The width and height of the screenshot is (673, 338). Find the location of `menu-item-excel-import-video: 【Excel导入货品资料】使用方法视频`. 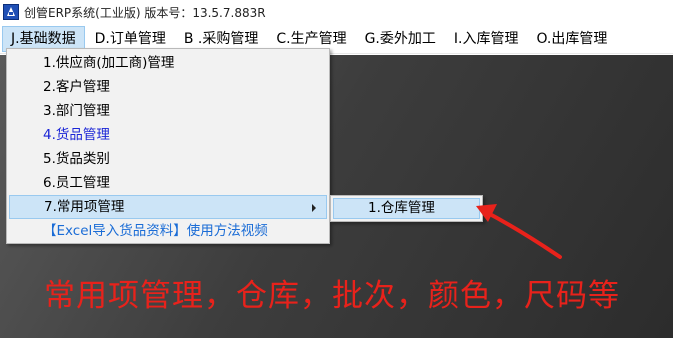

menu-item-excel-import-video: 【Excel导入货品资料】使用方法视频 is located at coordinates (168, 231).